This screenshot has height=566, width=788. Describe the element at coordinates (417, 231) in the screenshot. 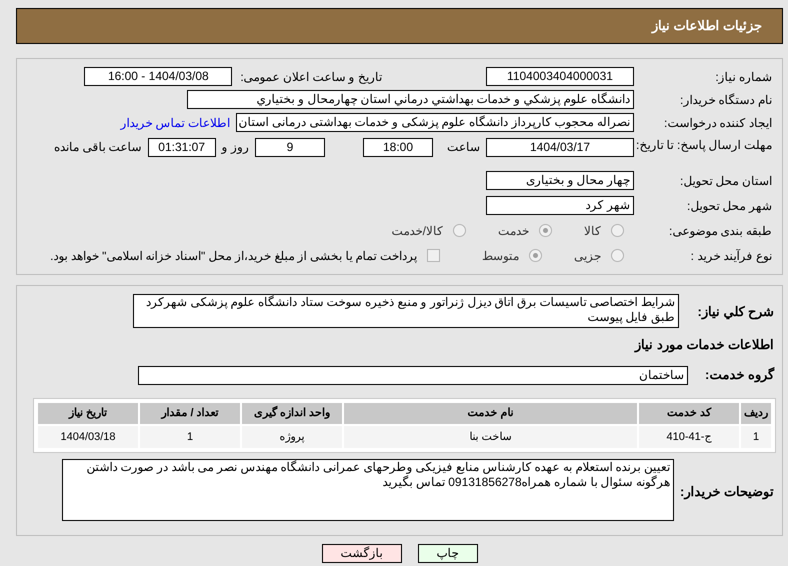

I see `radio-label: کالا/خدمت` at that location.